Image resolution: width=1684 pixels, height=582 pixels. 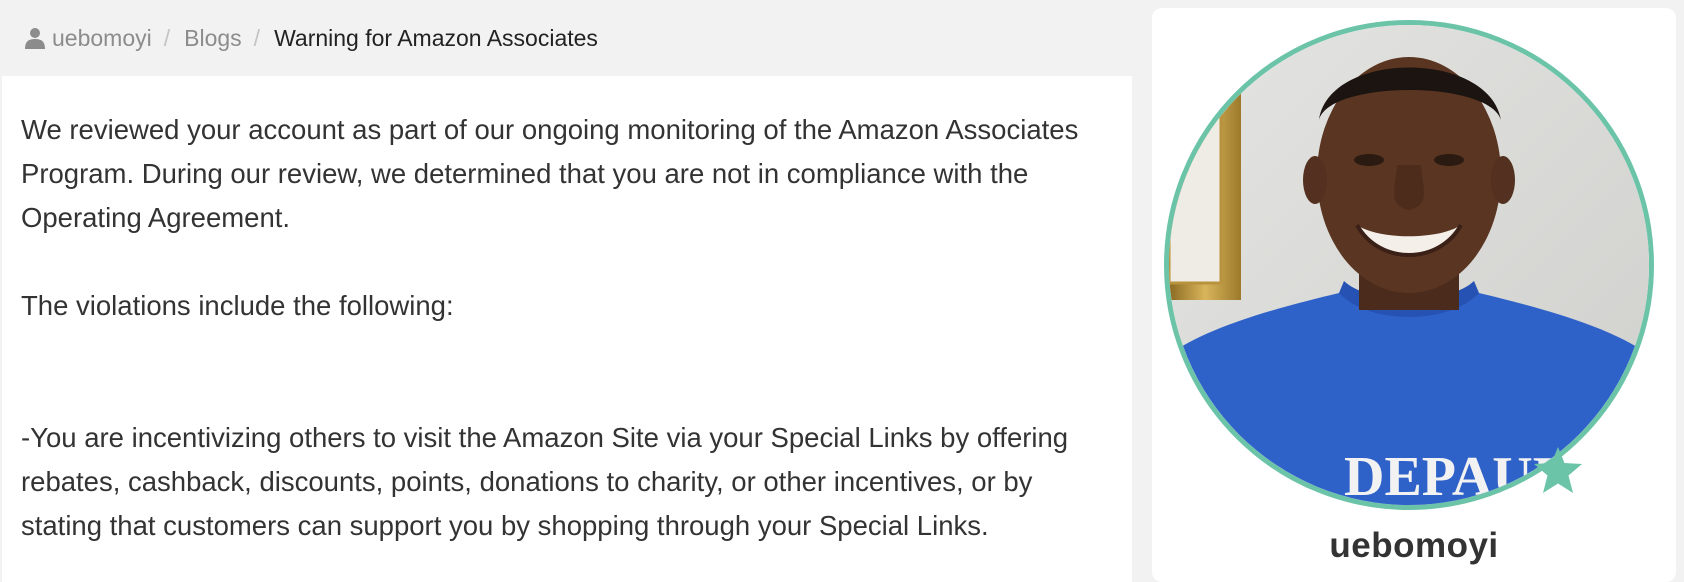 What do you see at coordinates (102, 37) in the screenshot?
I see `breadcrumb-user-label: uebomoyi` at bounding box center [102, 37].